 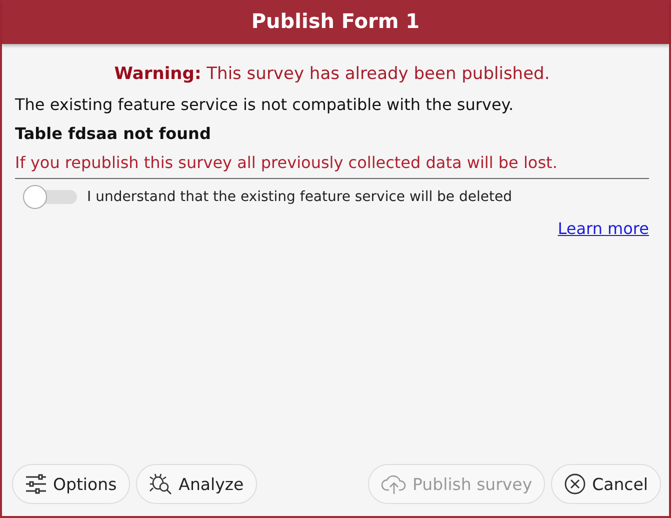 I want to click on cloud-upload-icon, so click(x=393, y=484).